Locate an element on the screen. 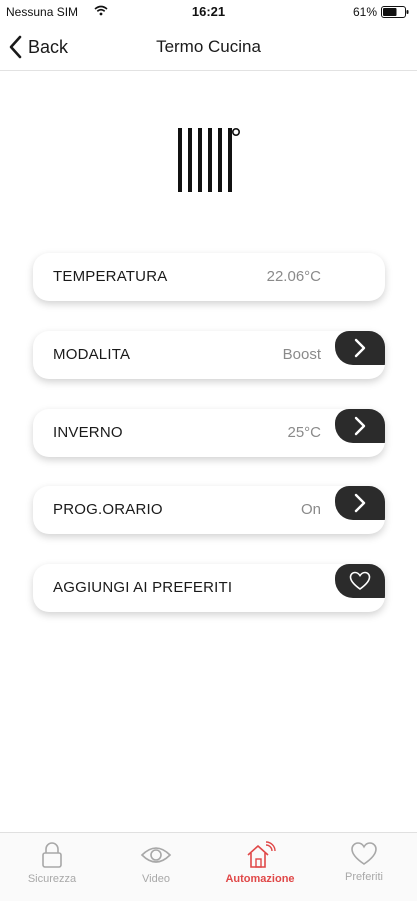 This screenshot has width=417, height=901. lock-icon is located at coordinates (52, 855).